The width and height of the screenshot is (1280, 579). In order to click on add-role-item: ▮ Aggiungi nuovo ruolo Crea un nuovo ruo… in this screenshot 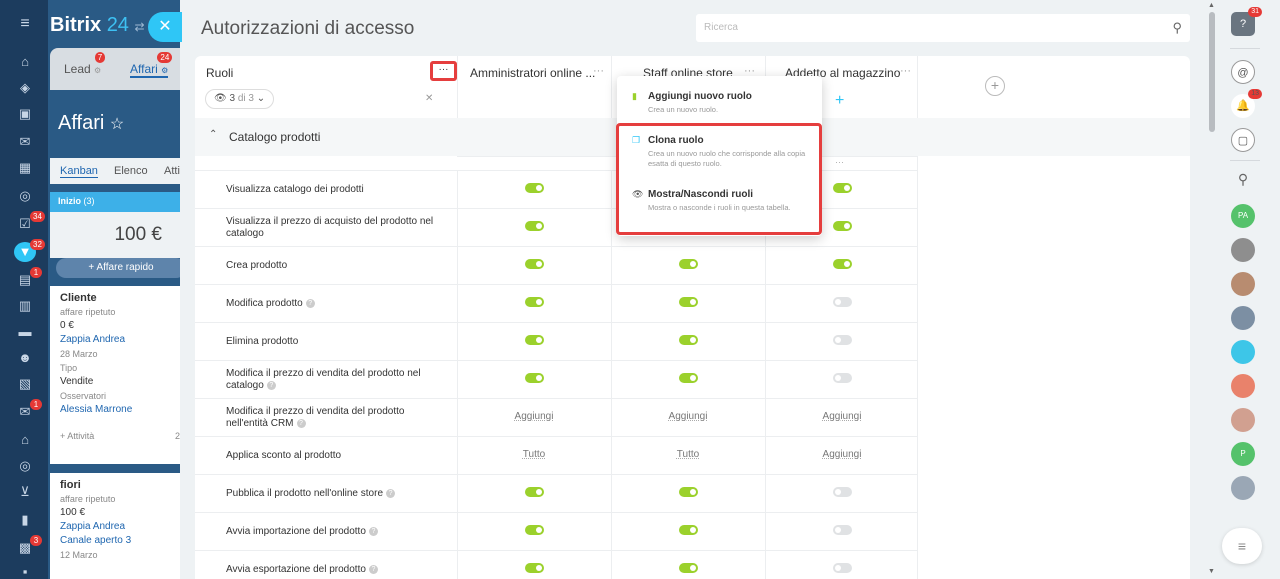, I will do `click(719, 103)`.